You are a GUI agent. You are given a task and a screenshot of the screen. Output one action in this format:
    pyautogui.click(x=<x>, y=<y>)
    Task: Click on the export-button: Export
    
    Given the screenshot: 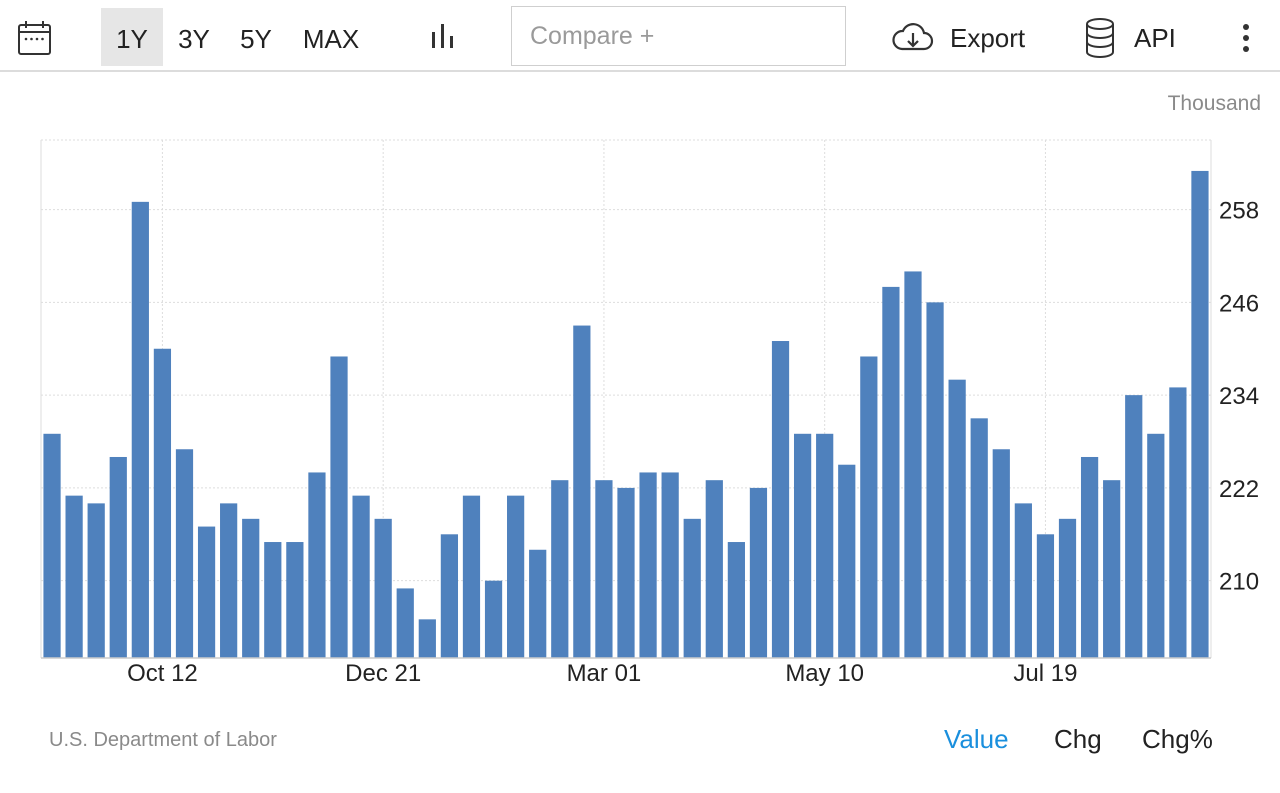 What is the action you would take?
    pyautogui.click(x=957, y=38)
    